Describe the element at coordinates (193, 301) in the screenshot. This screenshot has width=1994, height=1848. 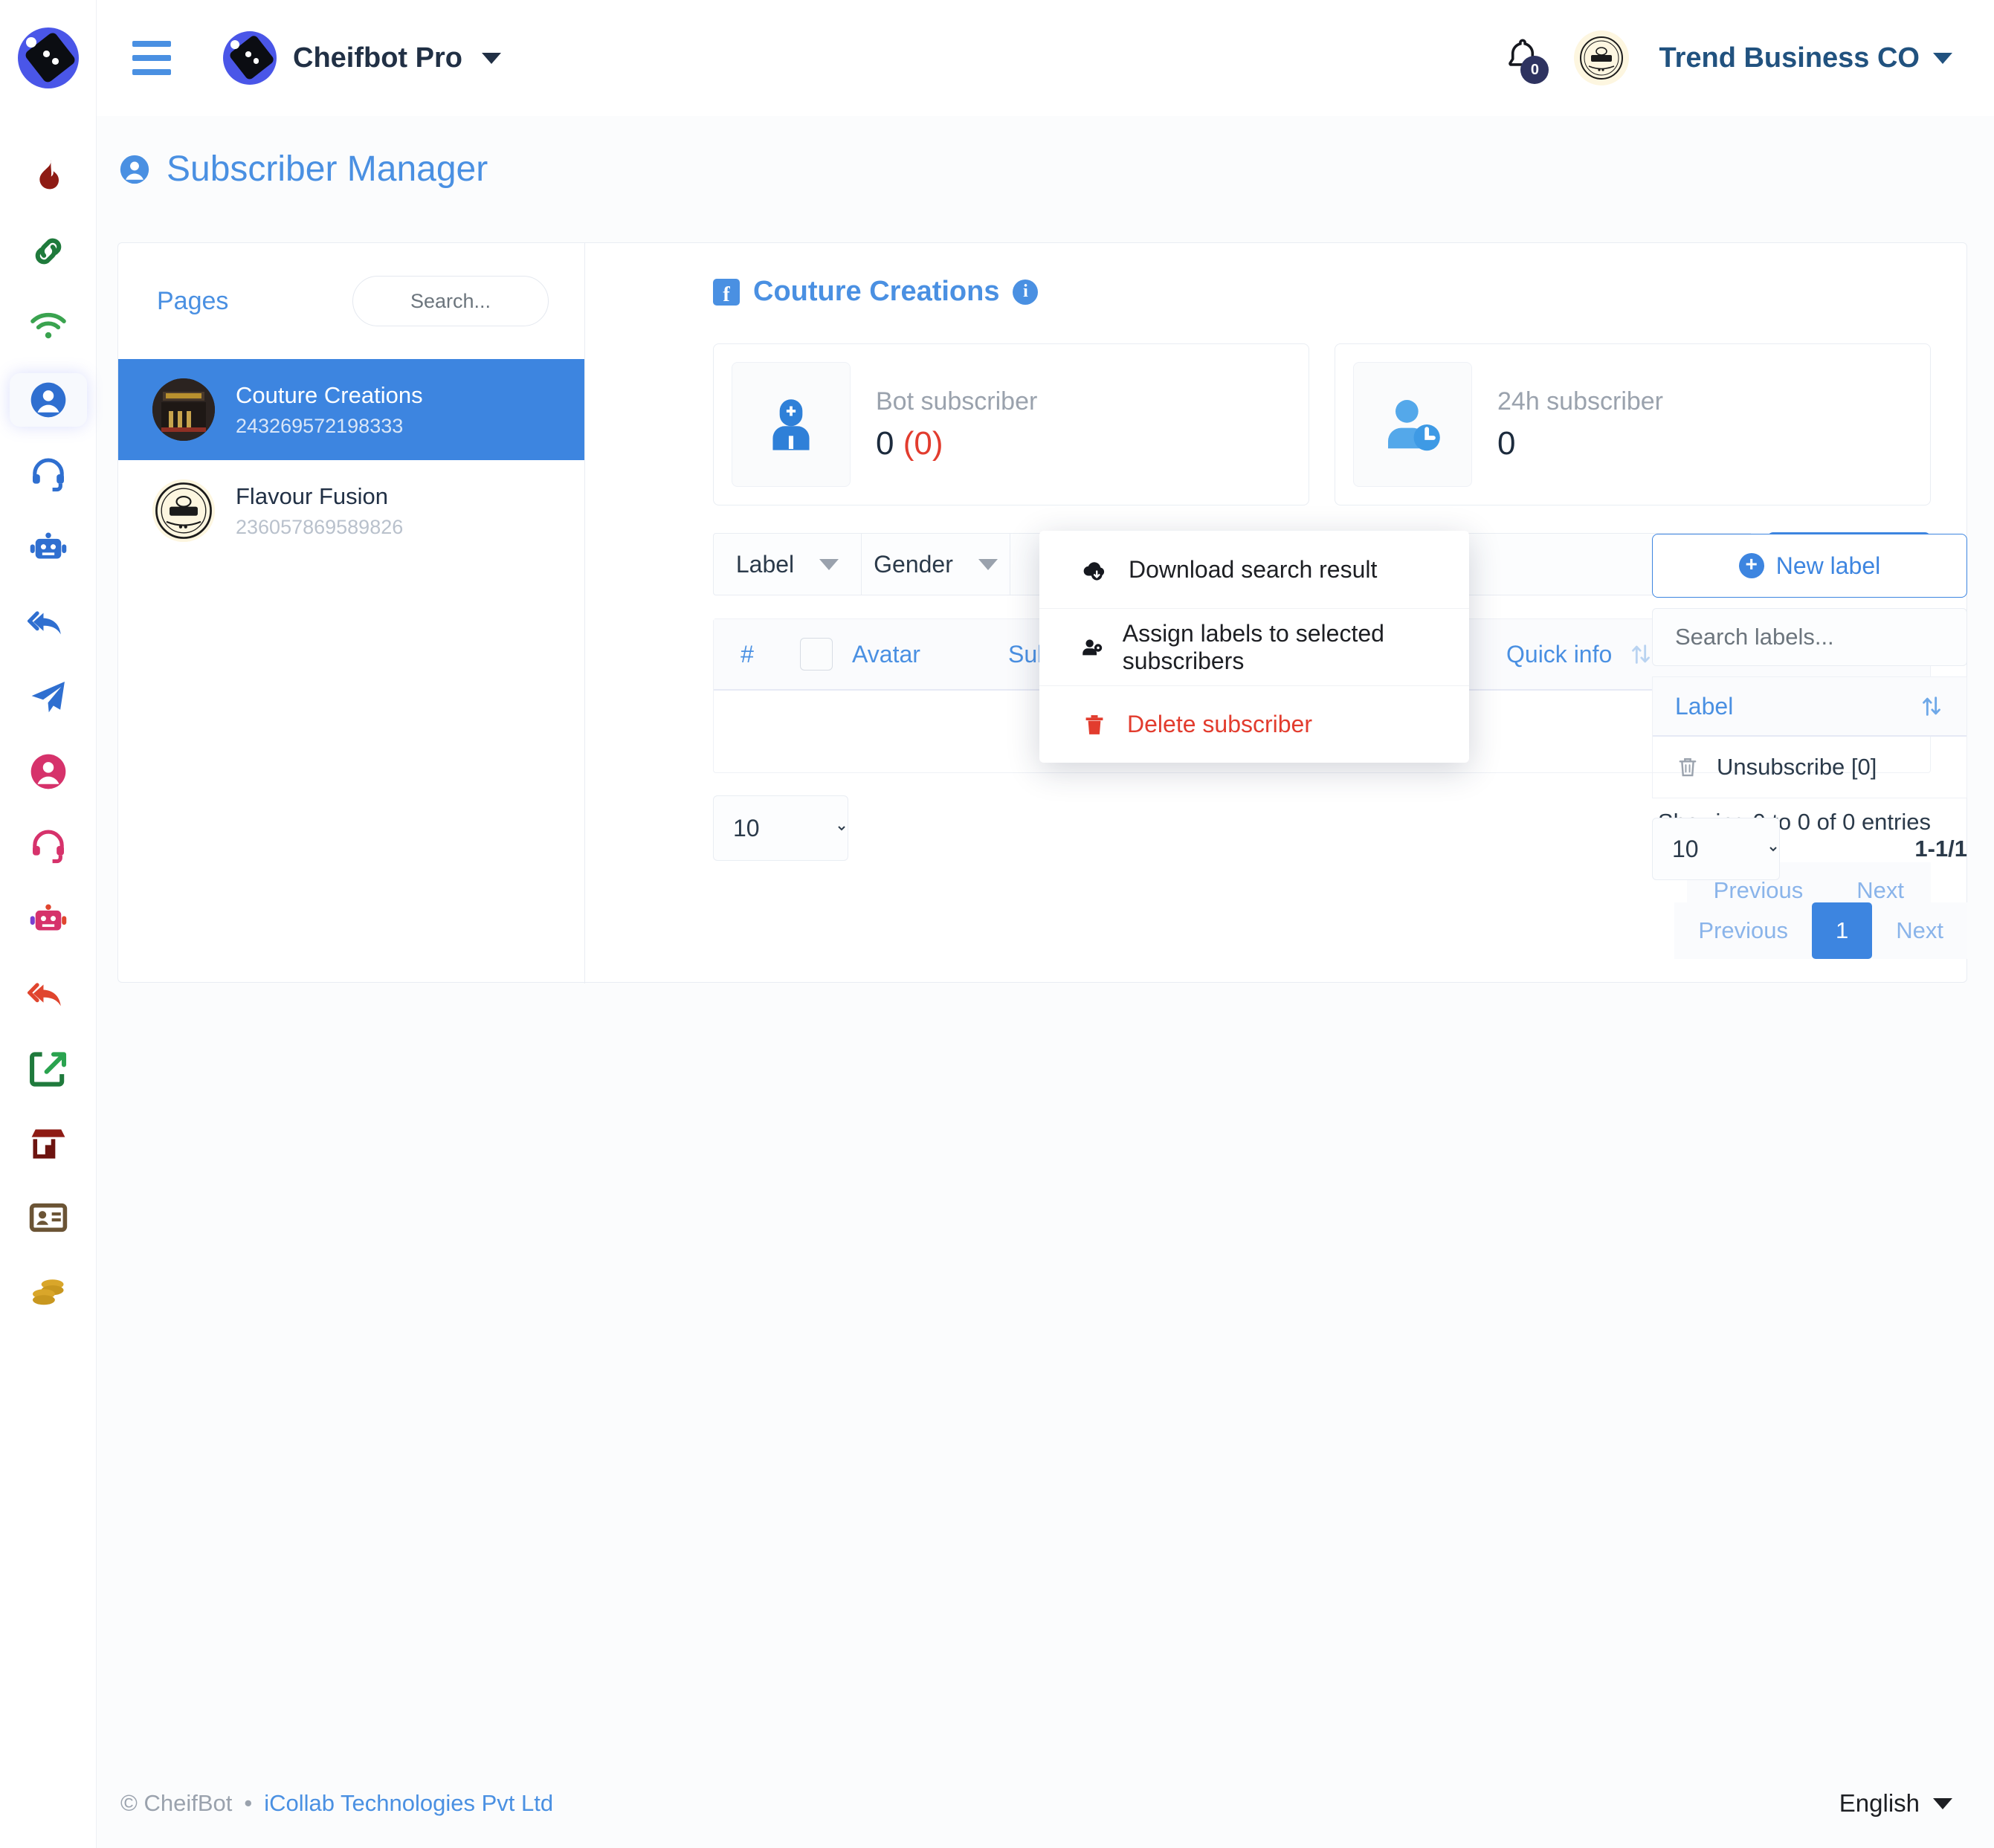
I see `pages-heading: Pages` at that location.